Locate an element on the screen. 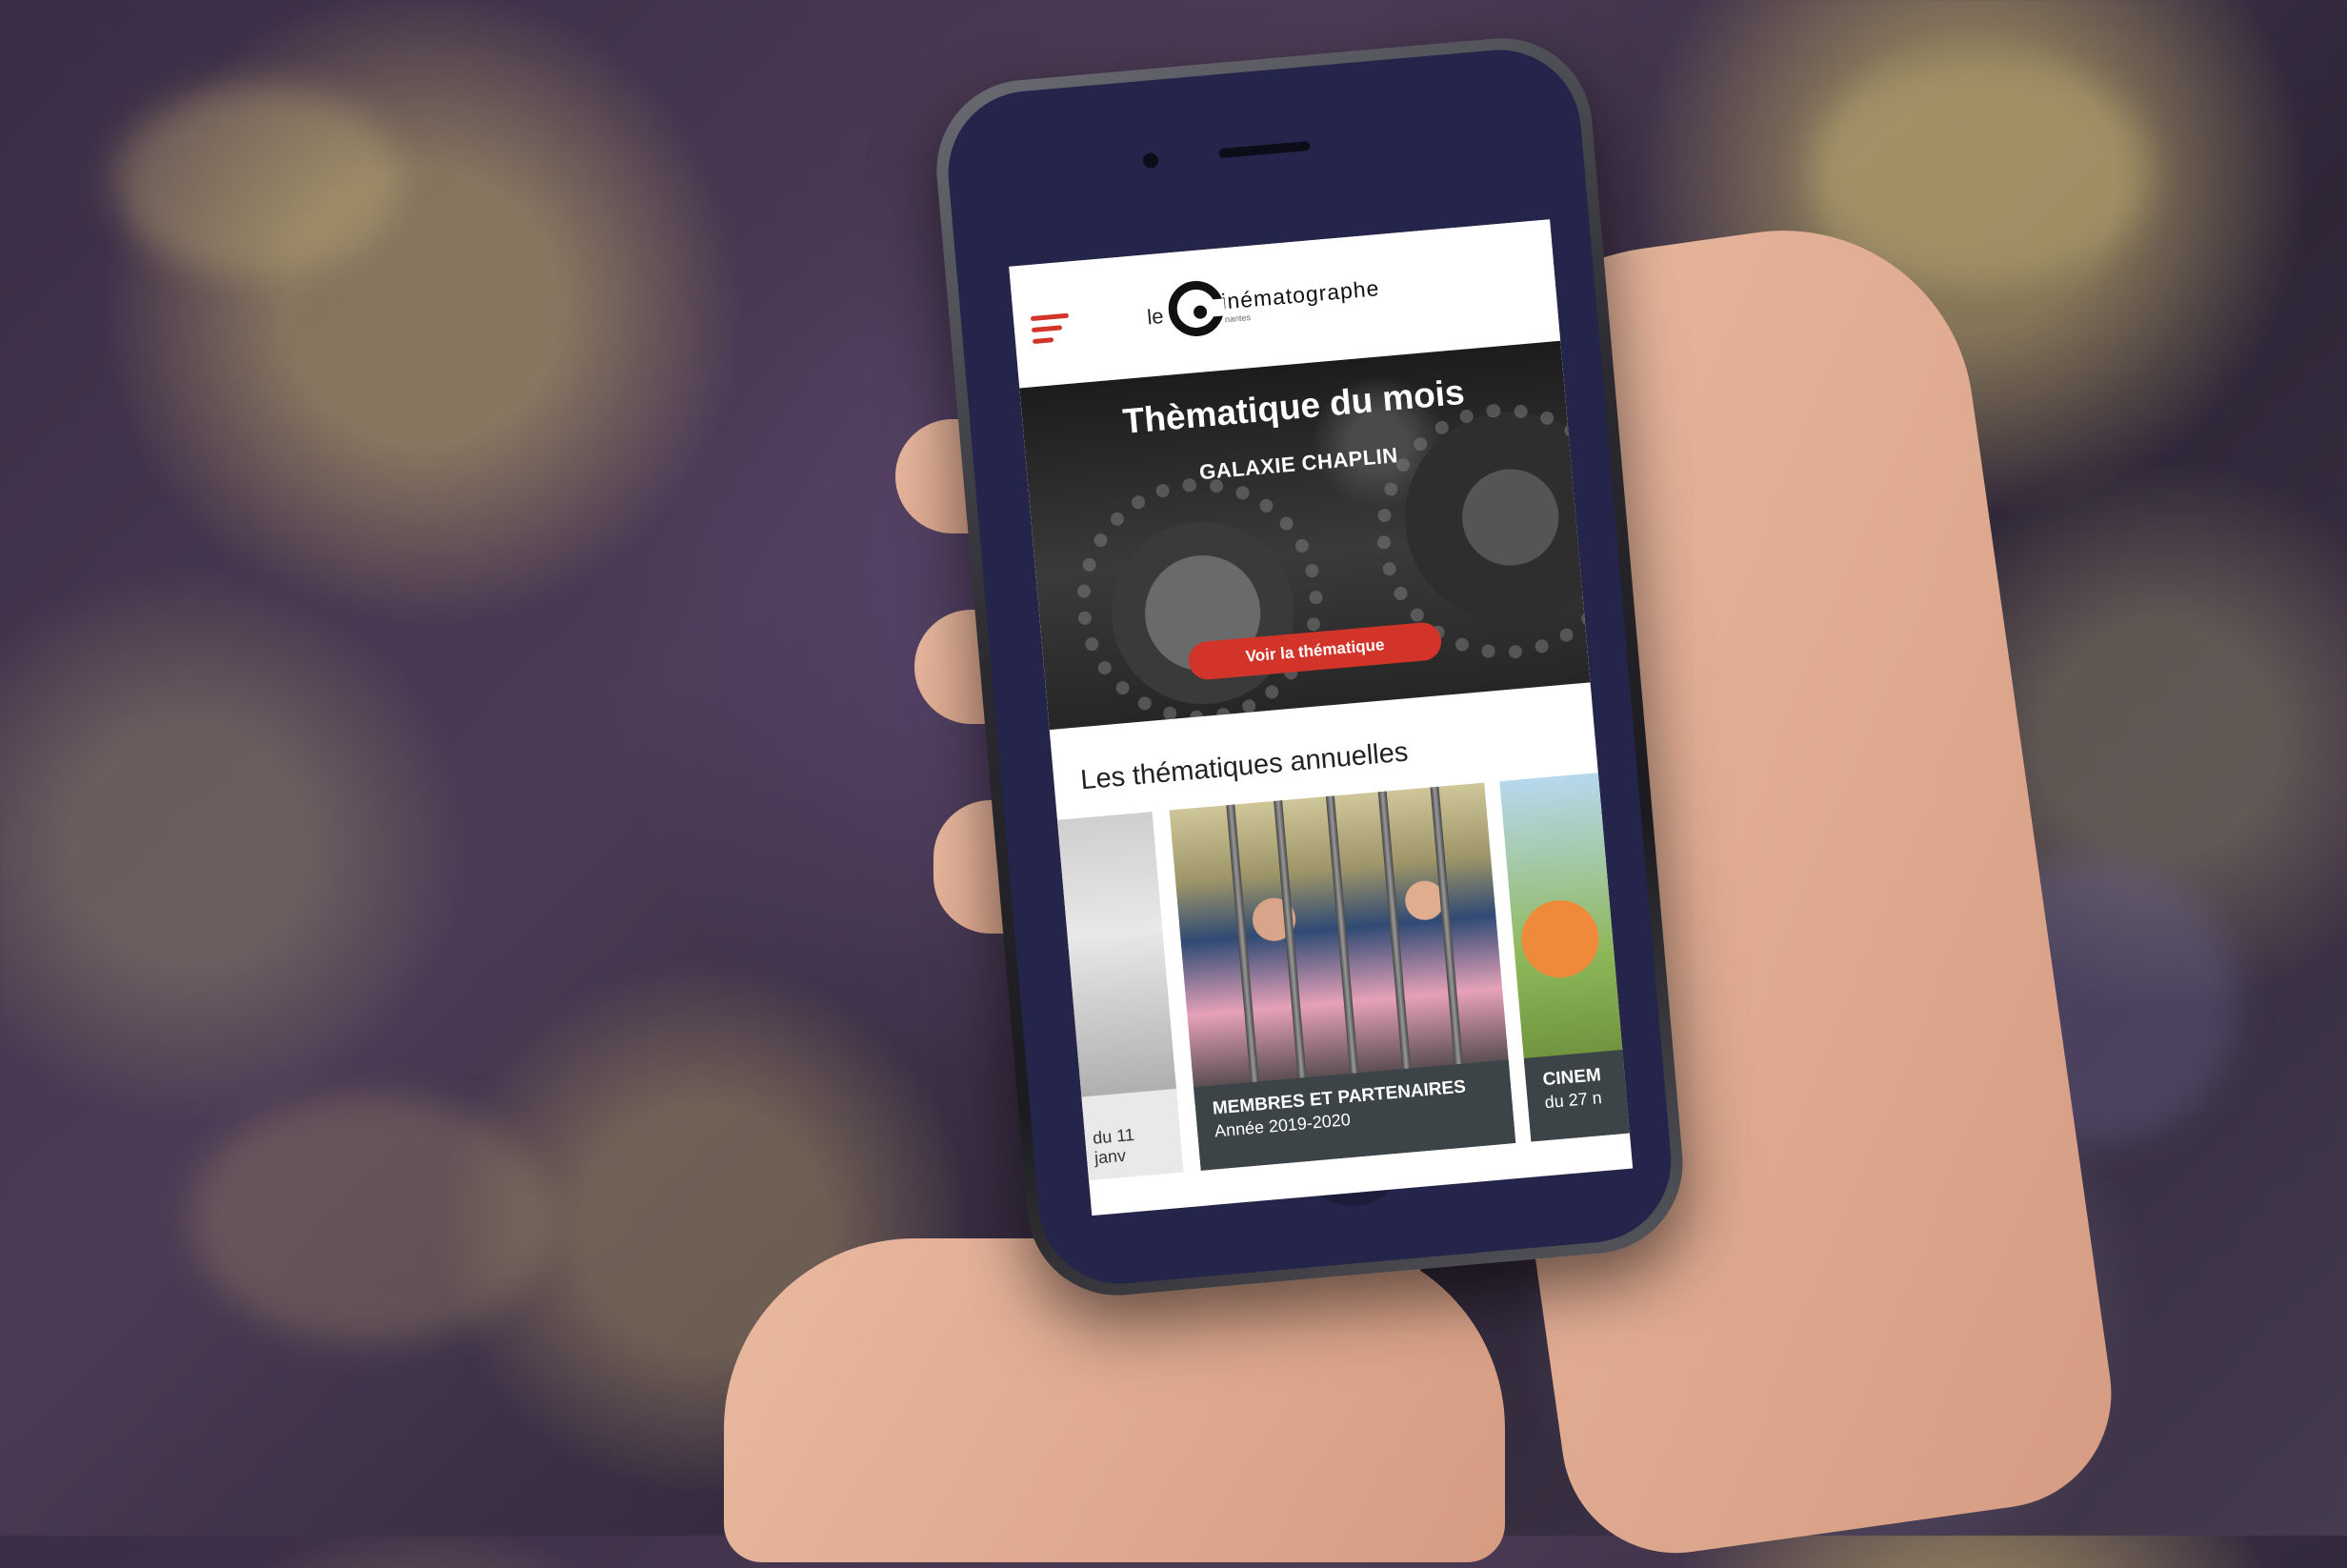 This screenshot has width=2347, height=1568. hamburger-icon is located at coordinates (1050, 329).